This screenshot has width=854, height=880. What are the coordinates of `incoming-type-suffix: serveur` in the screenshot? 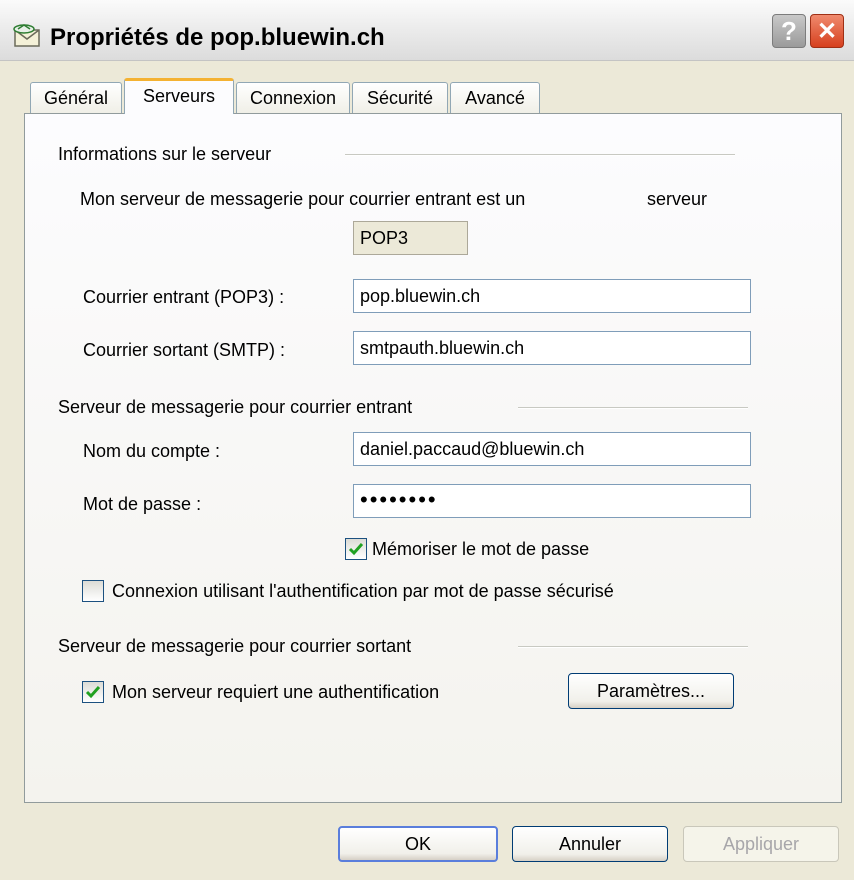 It's located at (677, 199).